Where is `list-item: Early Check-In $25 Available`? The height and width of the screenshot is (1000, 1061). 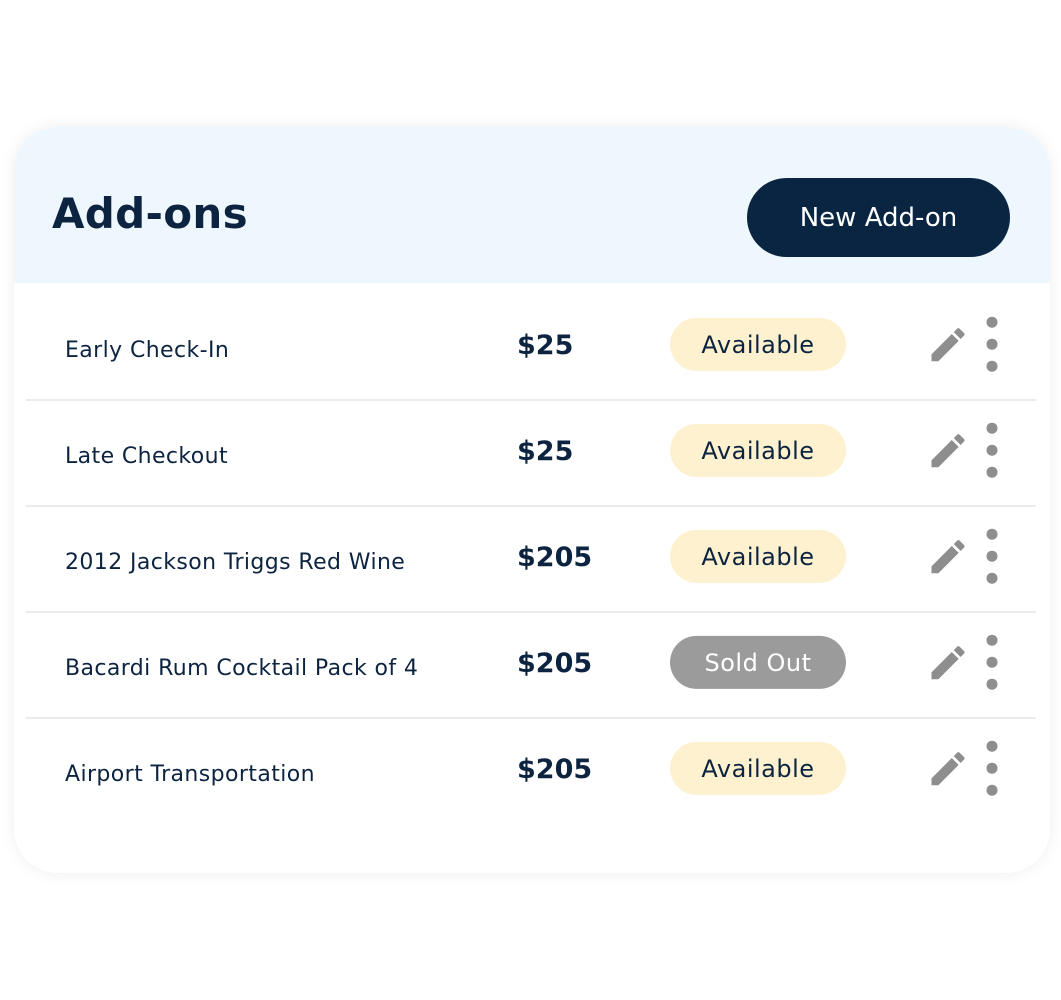
list-item: Early Check-In $25 Available is located at coordinates (531, 348).